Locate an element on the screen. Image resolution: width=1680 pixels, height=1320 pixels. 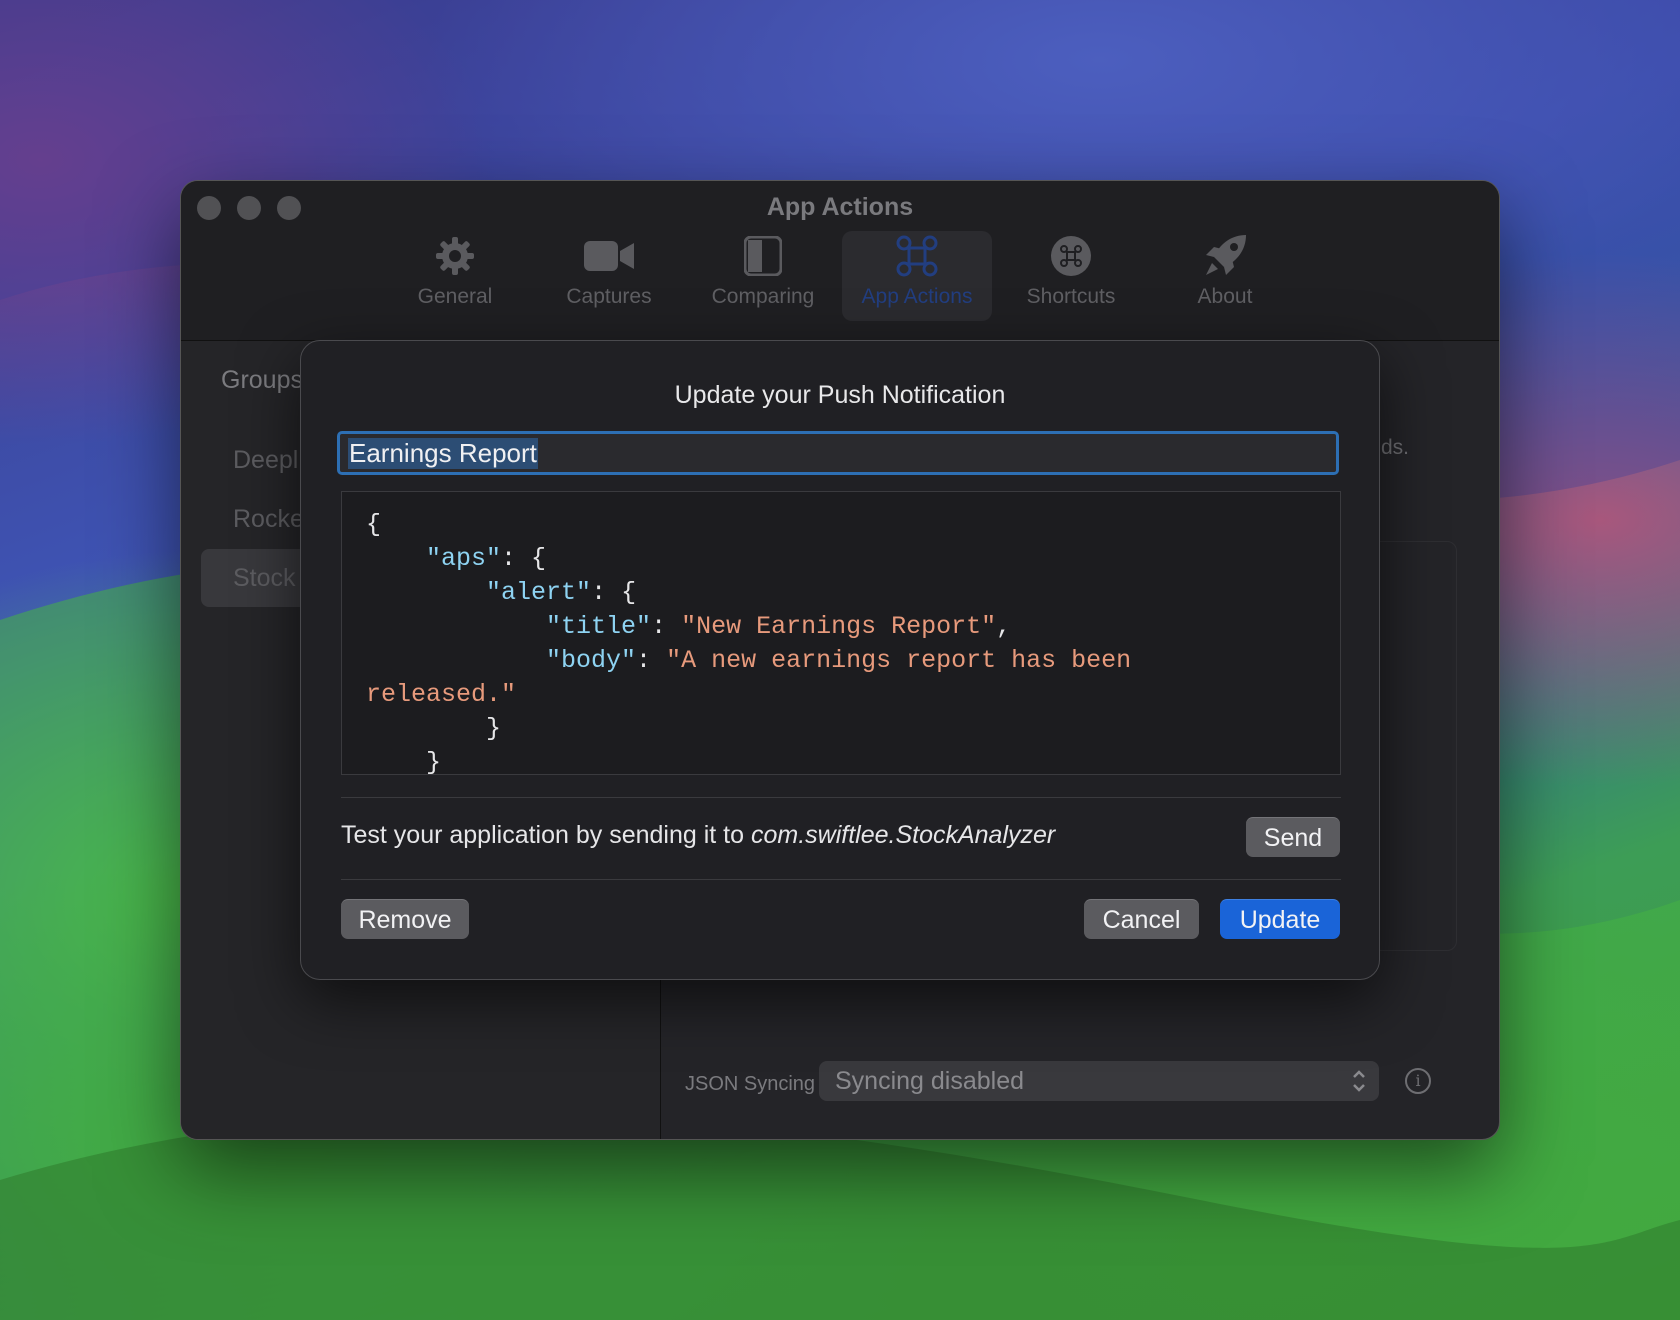
json-key-title: "title" is located at coordinates (599, 626).